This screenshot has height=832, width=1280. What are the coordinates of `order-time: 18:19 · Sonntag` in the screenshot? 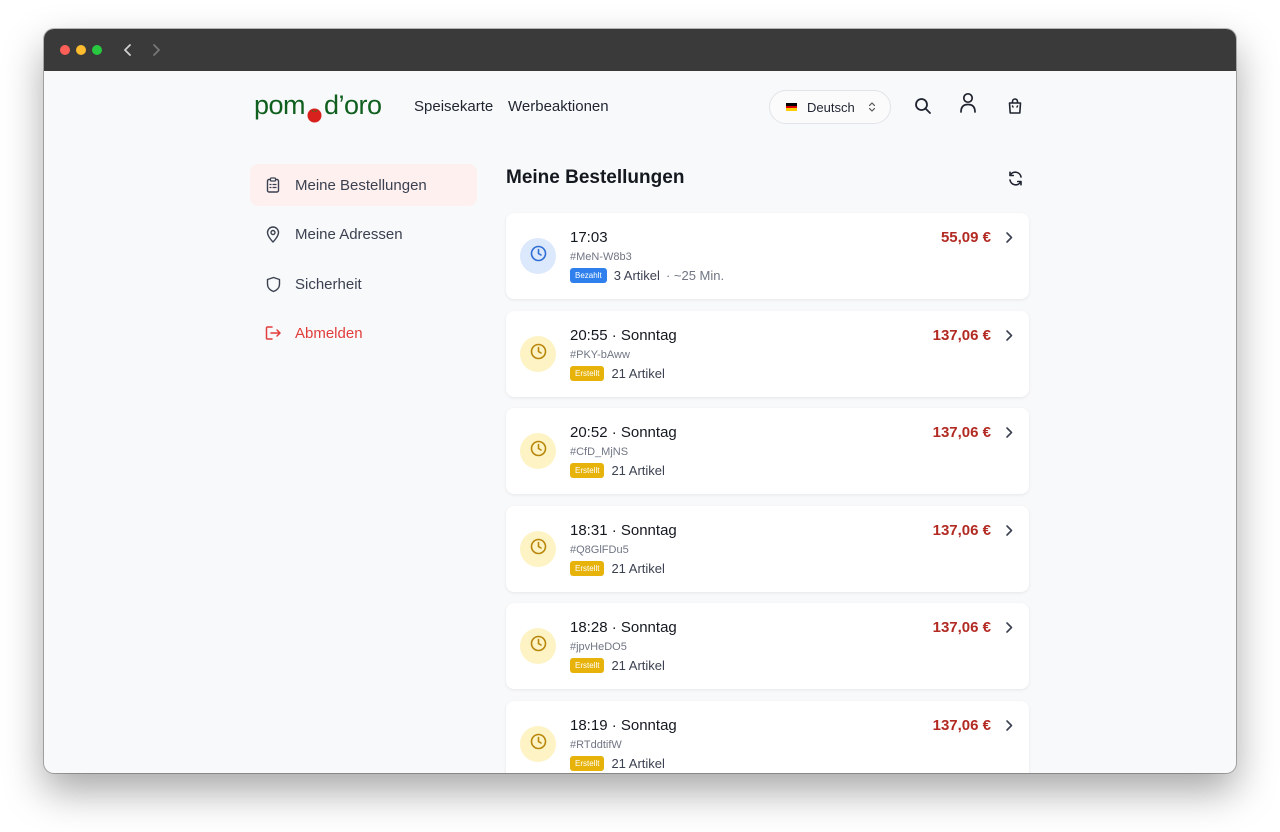 It's located at (623, 725).